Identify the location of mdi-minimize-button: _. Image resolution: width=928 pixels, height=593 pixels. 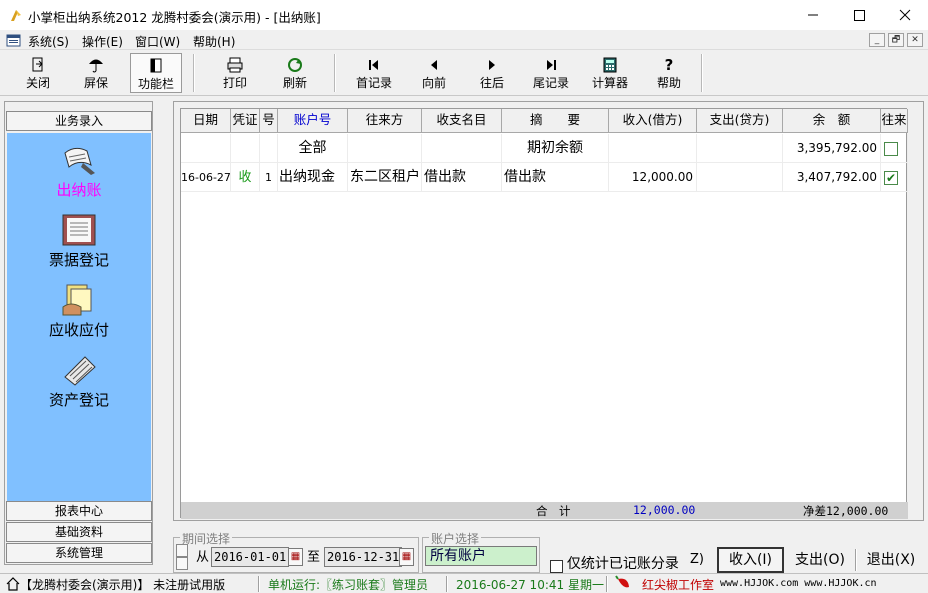
(877, 40).